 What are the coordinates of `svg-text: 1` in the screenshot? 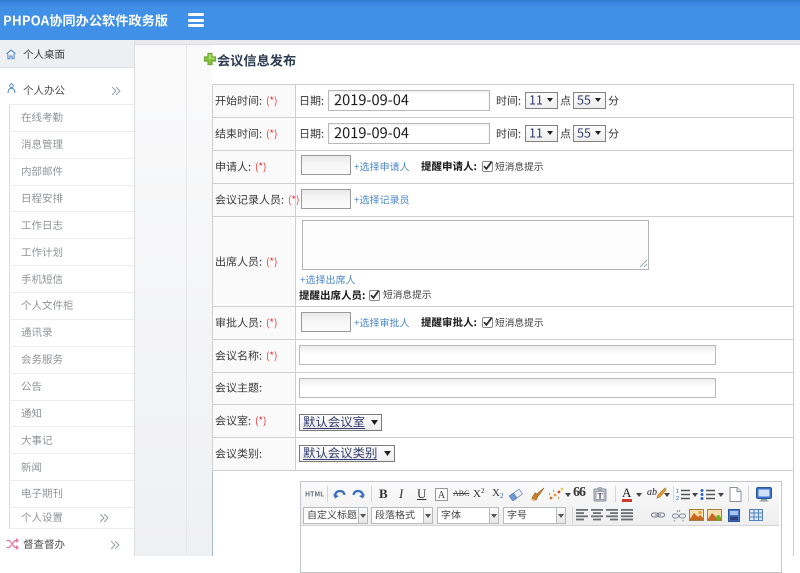 It's located at (677, 492).